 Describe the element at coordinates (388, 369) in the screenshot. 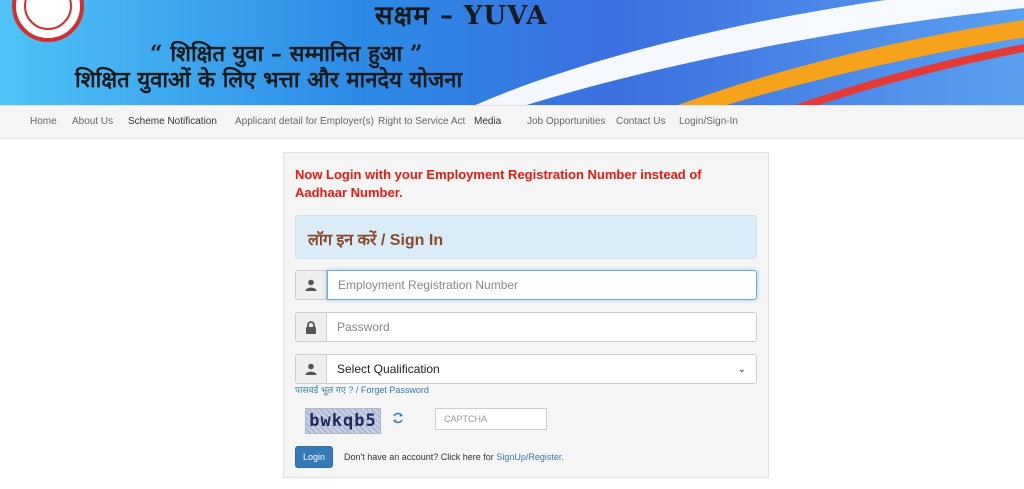

I see `qualification-selected-value: Select Qualification` at that location.